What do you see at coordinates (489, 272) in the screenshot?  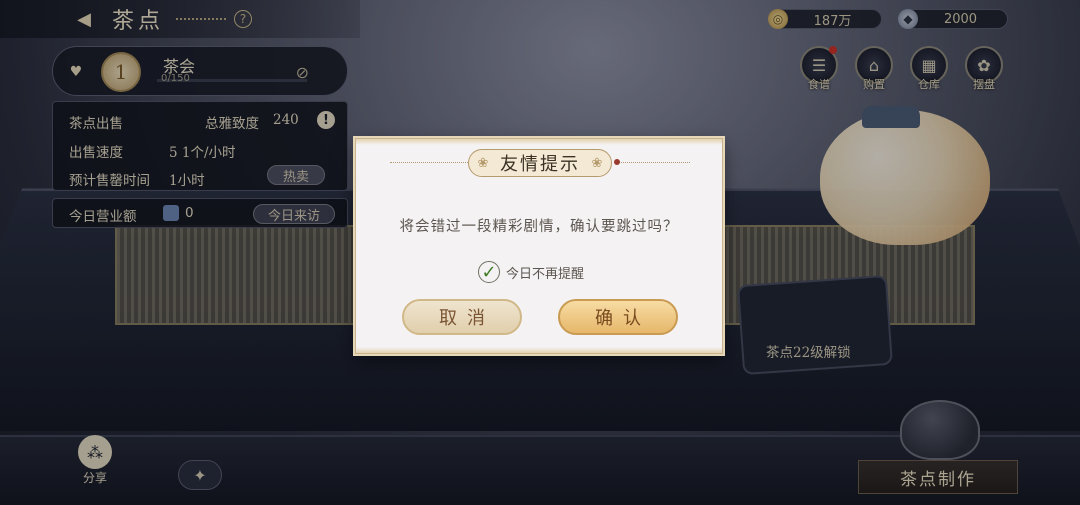 I see `checkmark-icon: ✓` at bounding box center [489, 272].